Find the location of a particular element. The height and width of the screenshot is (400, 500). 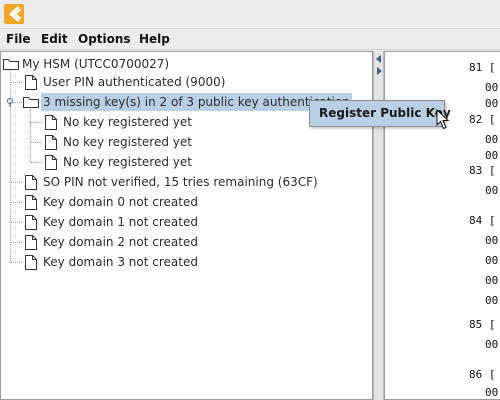

tree-node-label: Key domain 3 not created is located at coordinates (120, 262).